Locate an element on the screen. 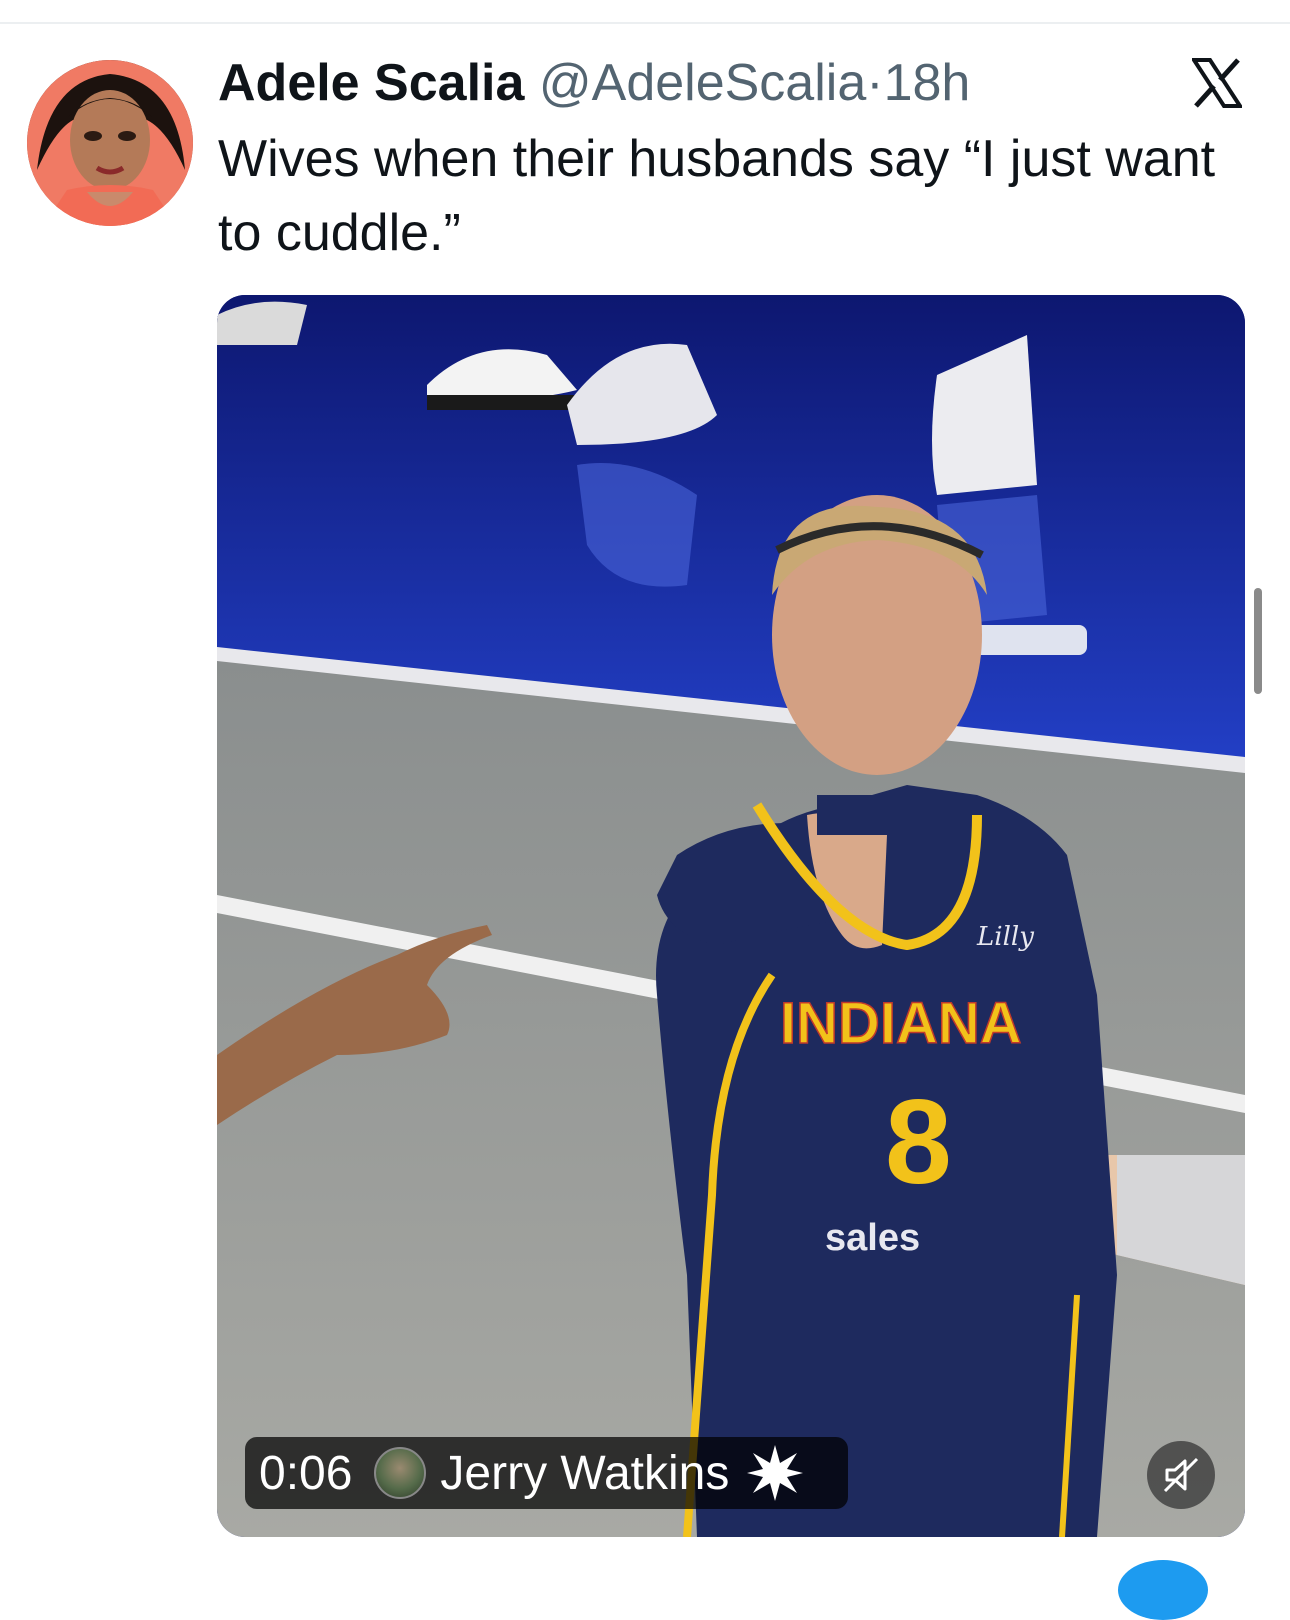 This screenshot has width=1290, height=1620. video-info-bar: 0:06 Jerry Watkins is located at coordinates (546, 1473).